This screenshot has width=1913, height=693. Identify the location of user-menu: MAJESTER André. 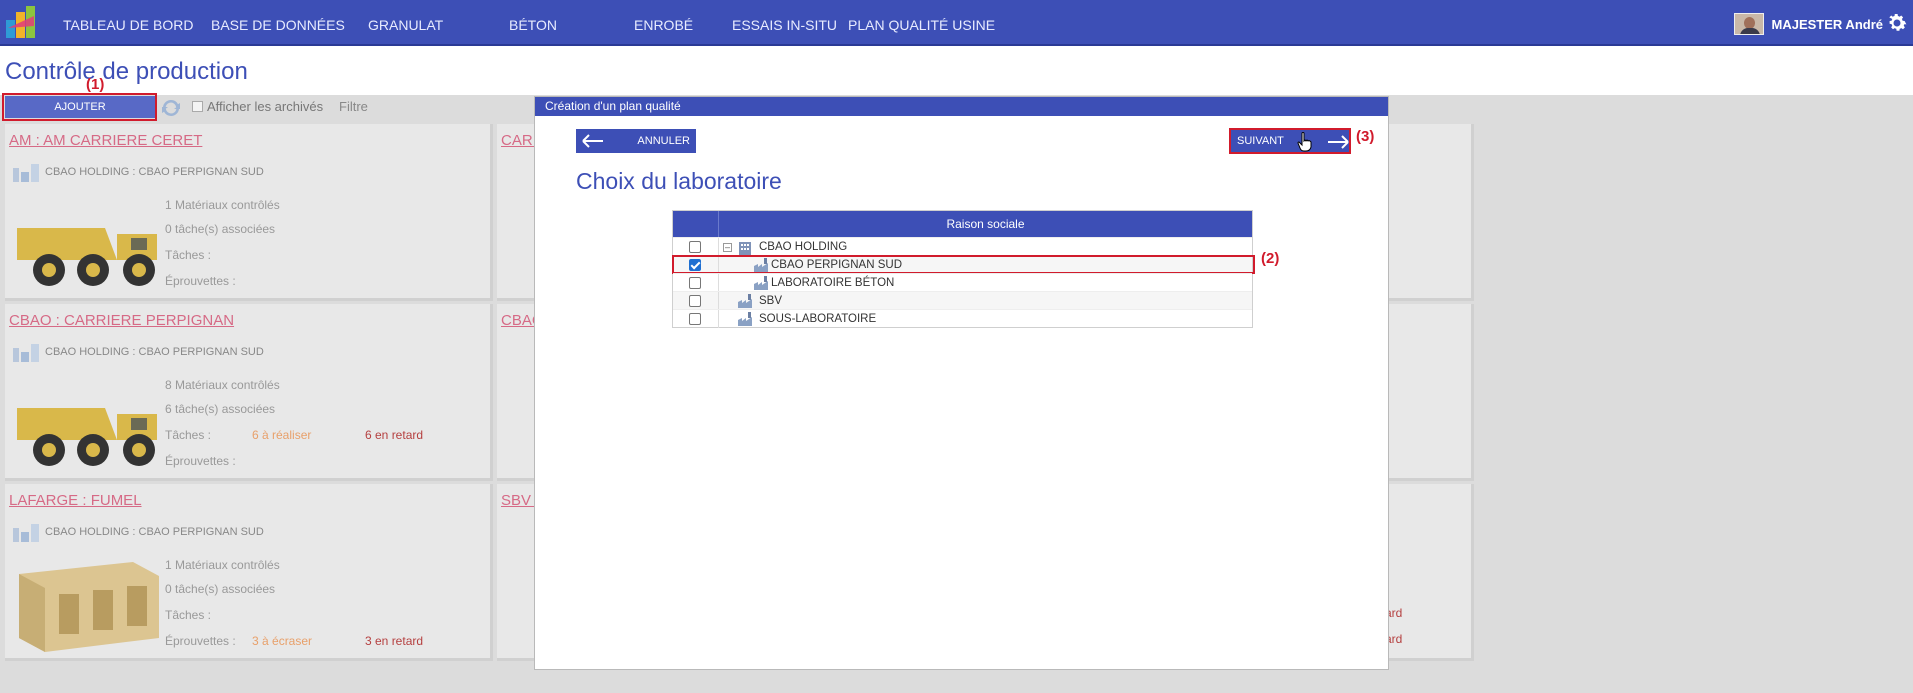
(1808, 24).